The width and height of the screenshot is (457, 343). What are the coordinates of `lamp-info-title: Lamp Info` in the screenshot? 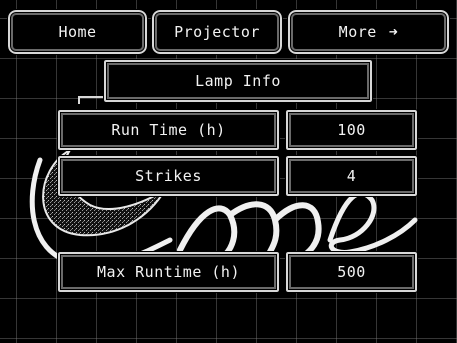 It's located at (238, 81).